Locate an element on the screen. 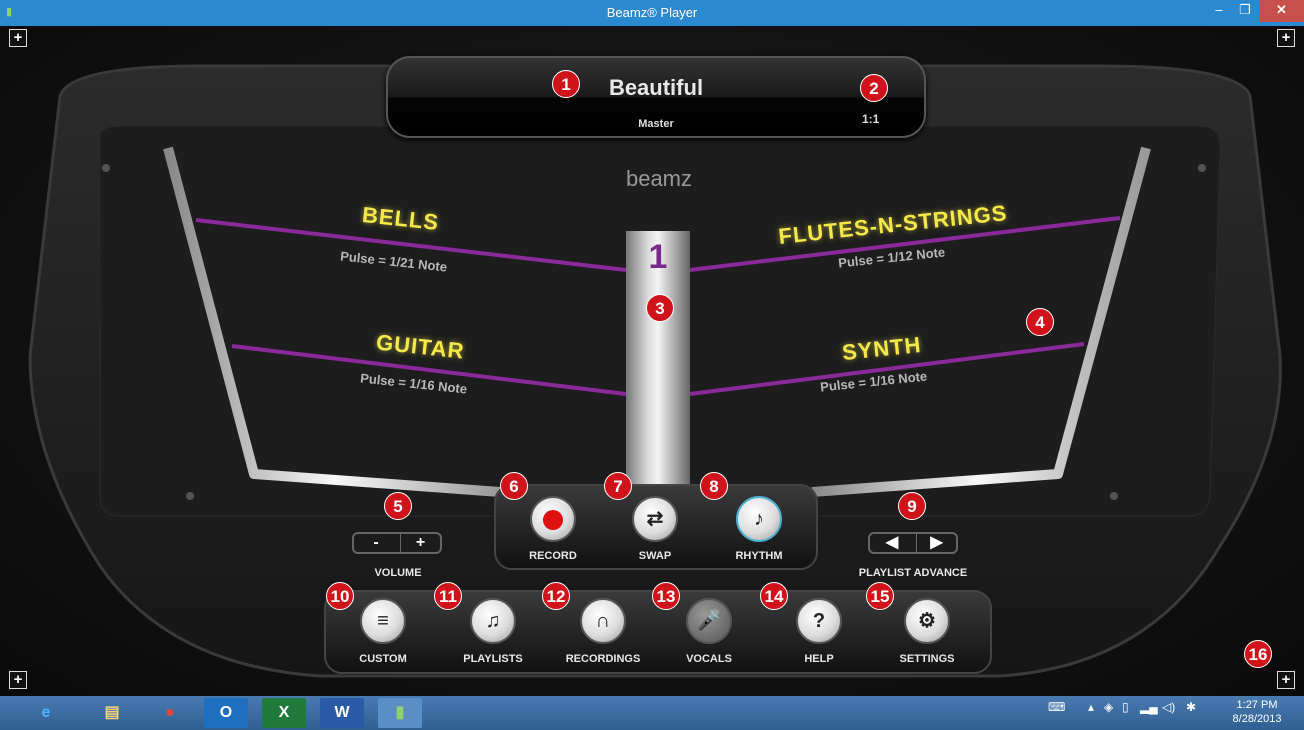 The image size is (1304, 730). callout-badge-10: 10 is located at coordinates (340, 596).